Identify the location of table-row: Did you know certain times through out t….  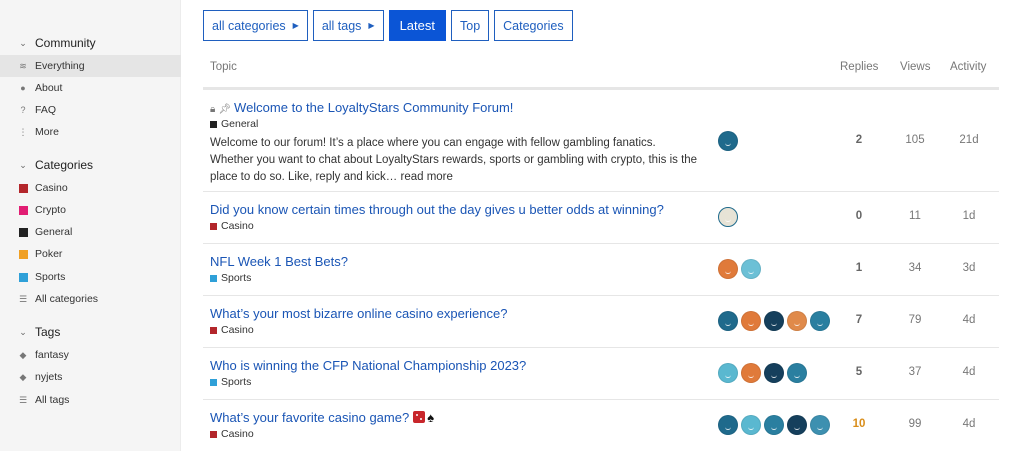
(601, 218).